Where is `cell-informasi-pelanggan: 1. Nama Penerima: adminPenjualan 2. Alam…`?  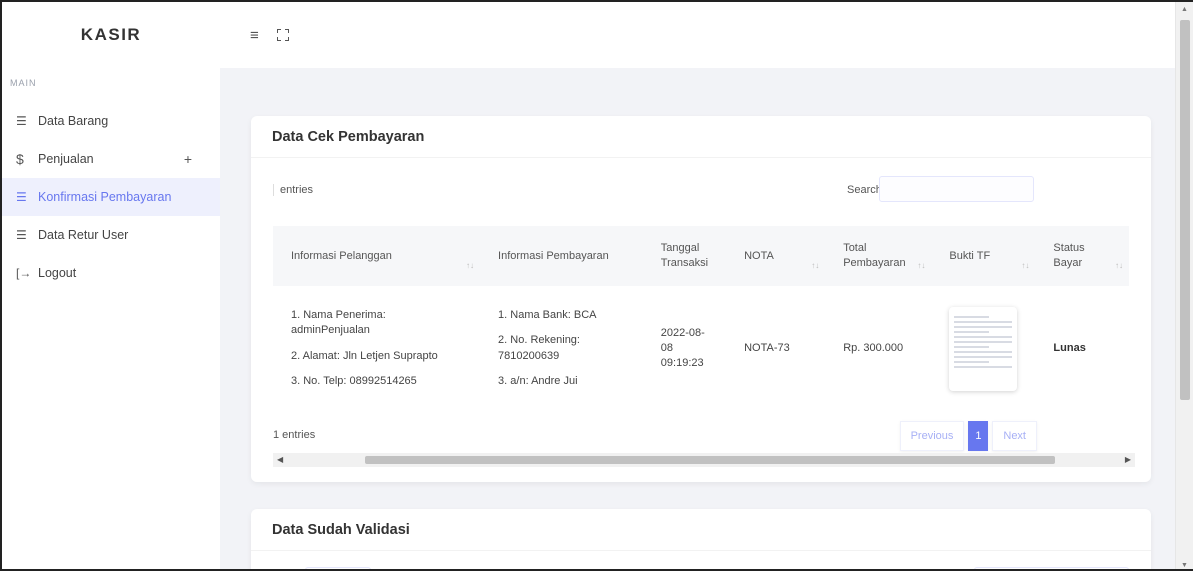 cell-informasi-pelanggan: 1. Nama Penerima: adminPenjualan 2. Alam… is located at coordinates (377, 349).